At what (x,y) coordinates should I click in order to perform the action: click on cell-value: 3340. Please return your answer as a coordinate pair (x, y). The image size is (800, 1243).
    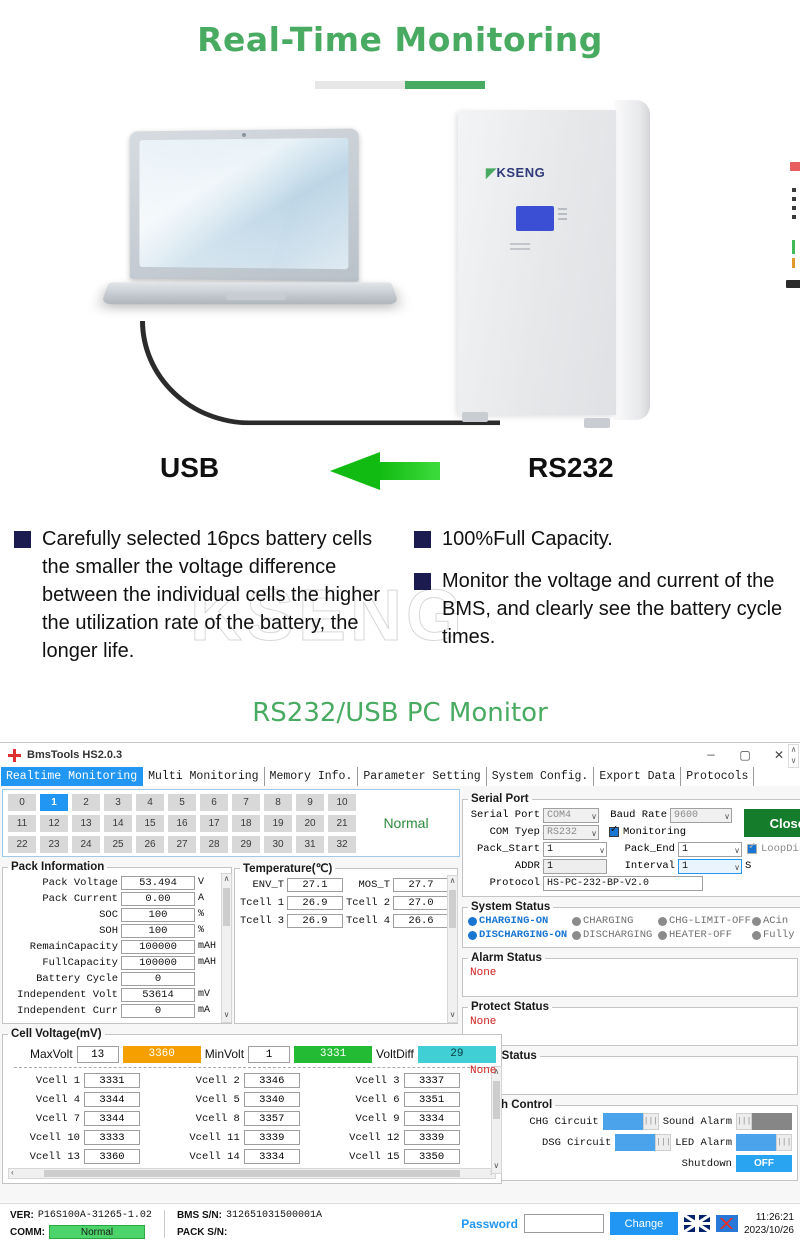
    Looking at the image, I should click on (271, 1099).